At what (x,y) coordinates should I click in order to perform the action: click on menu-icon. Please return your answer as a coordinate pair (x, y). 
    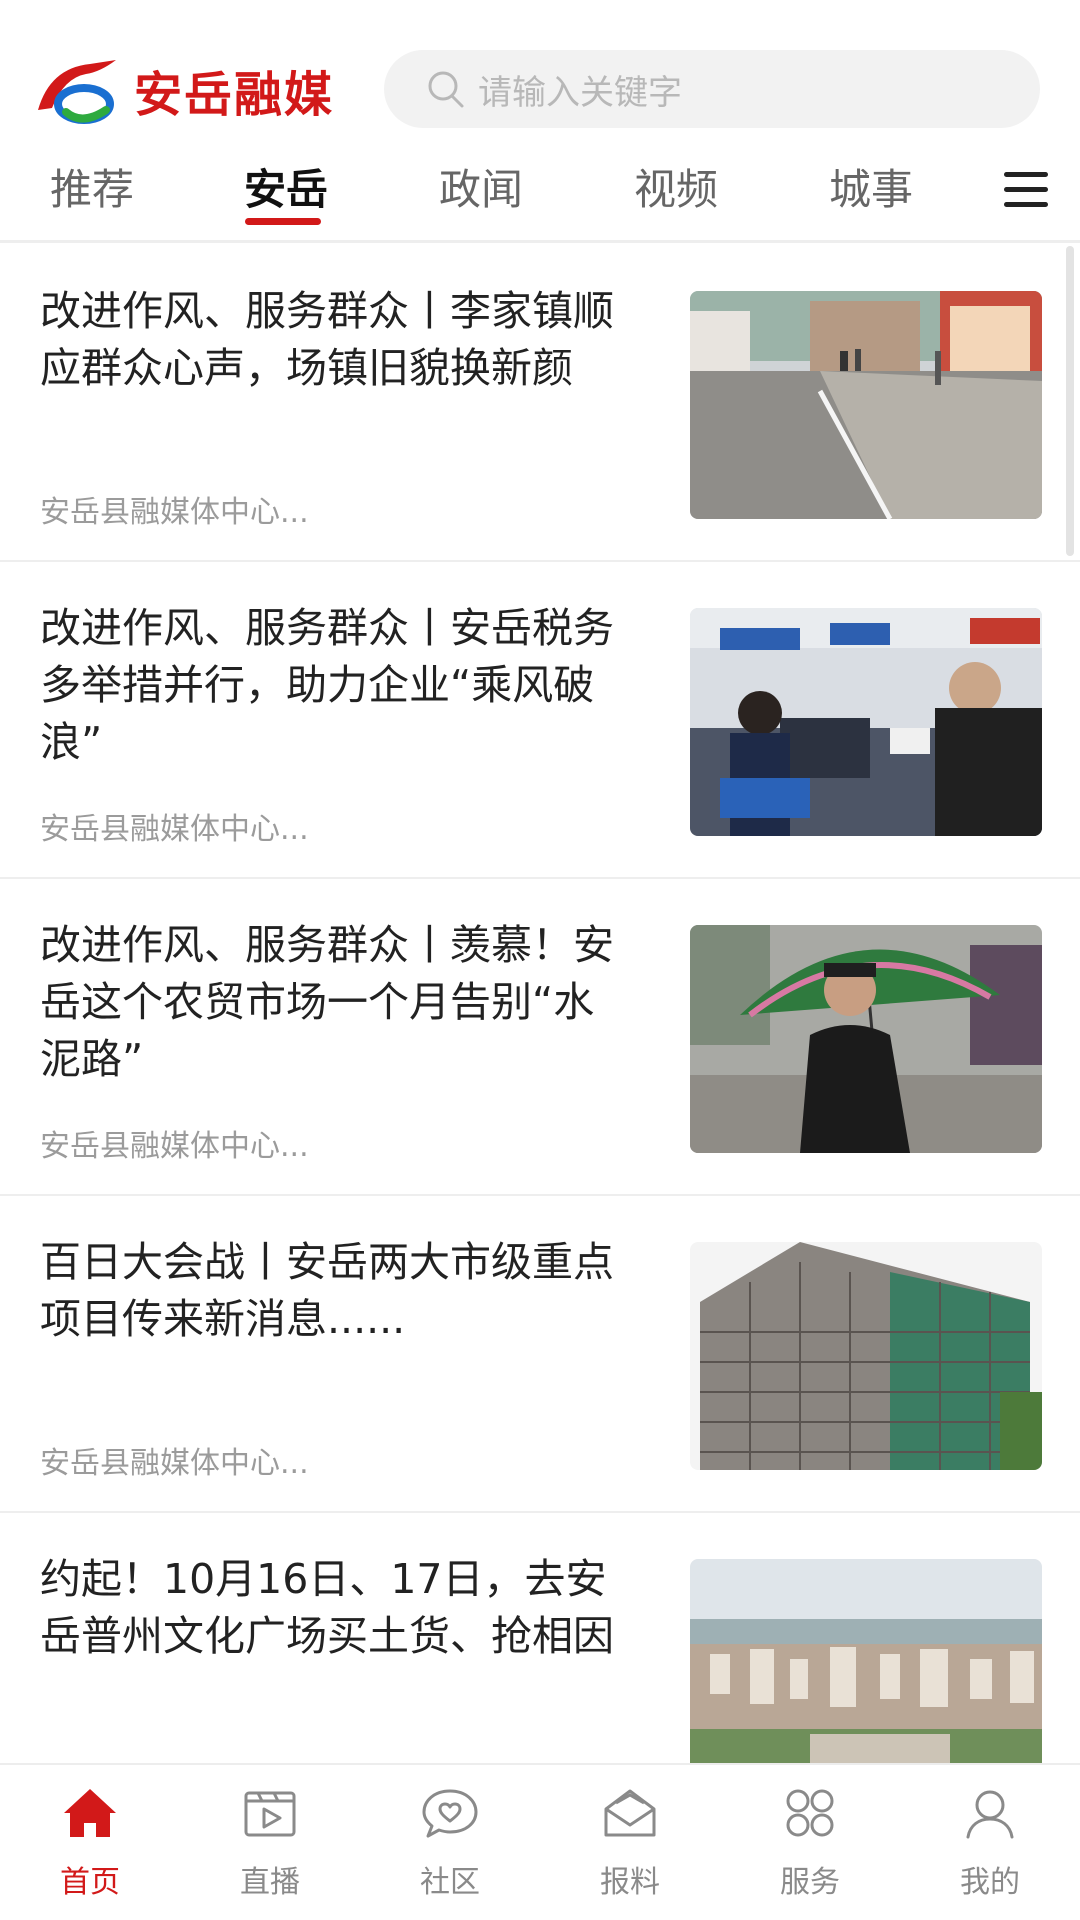
    Looking at the image, I should click on (1026, 190).